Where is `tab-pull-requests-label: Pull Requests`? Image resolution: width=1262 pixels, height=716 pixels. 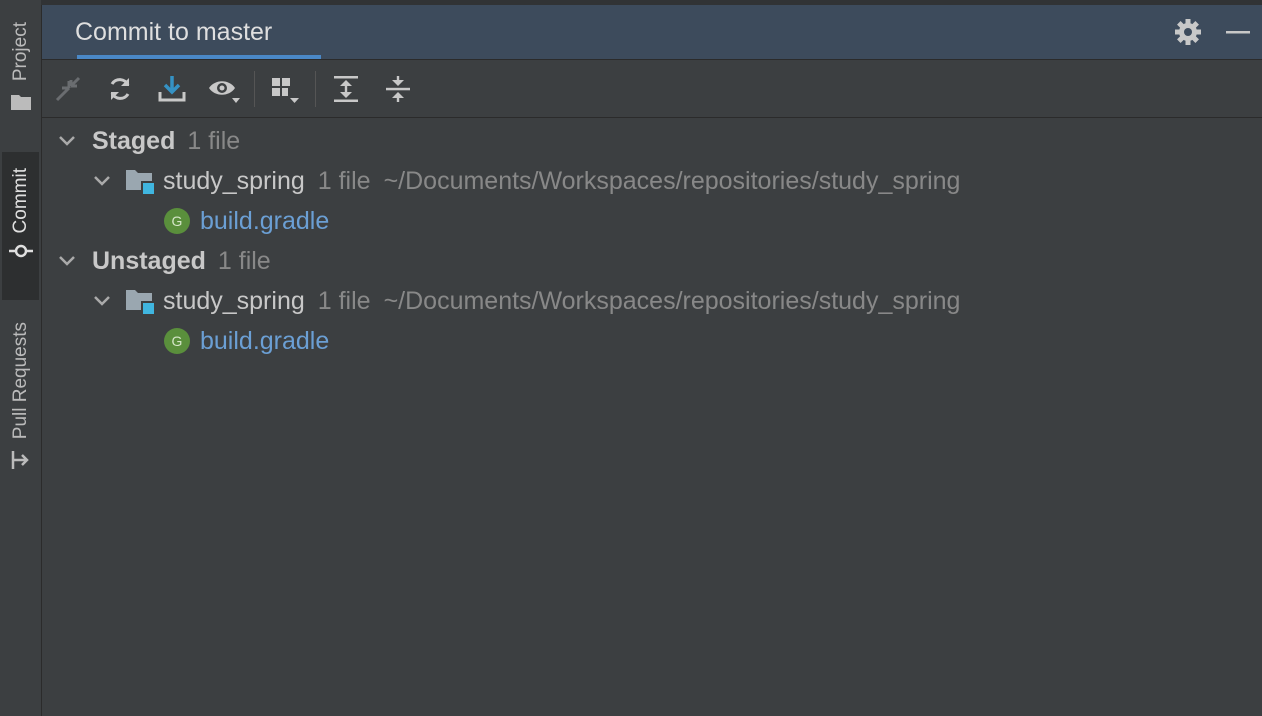 tab-pull-requests-label: Pull Requests is located at coordinates (20, 381).